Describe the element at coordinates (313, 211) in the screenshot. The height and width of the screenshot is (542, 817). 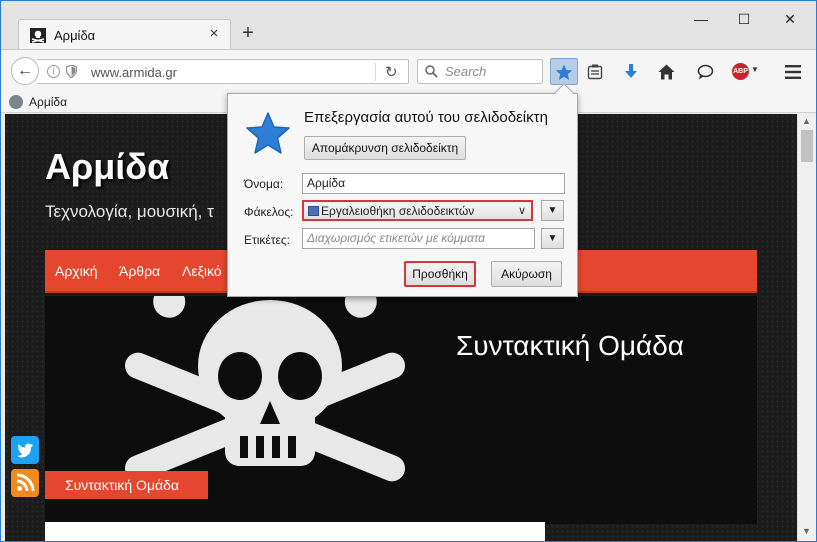
I see `bookmarks-toolbar-icon` at that location.